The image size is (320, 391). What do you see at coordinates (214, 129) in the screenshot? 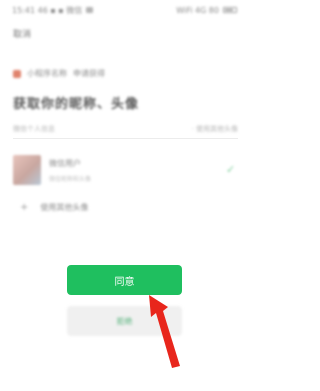
I see `subtitle-right: · 使用其他头像` at bounding box center [214, 129].